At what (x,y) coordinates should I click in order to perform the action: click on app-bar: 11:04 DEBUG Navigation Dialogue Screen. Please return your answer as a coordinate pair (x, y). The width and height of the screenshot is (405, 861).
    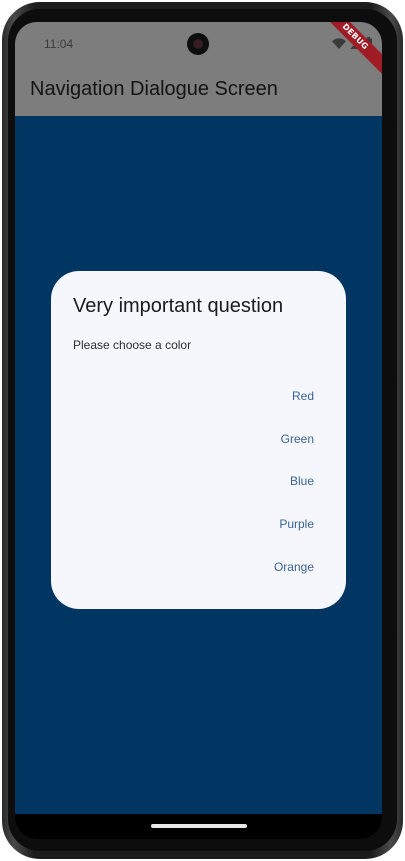
    Looking at the image, I should click on (198, 69).